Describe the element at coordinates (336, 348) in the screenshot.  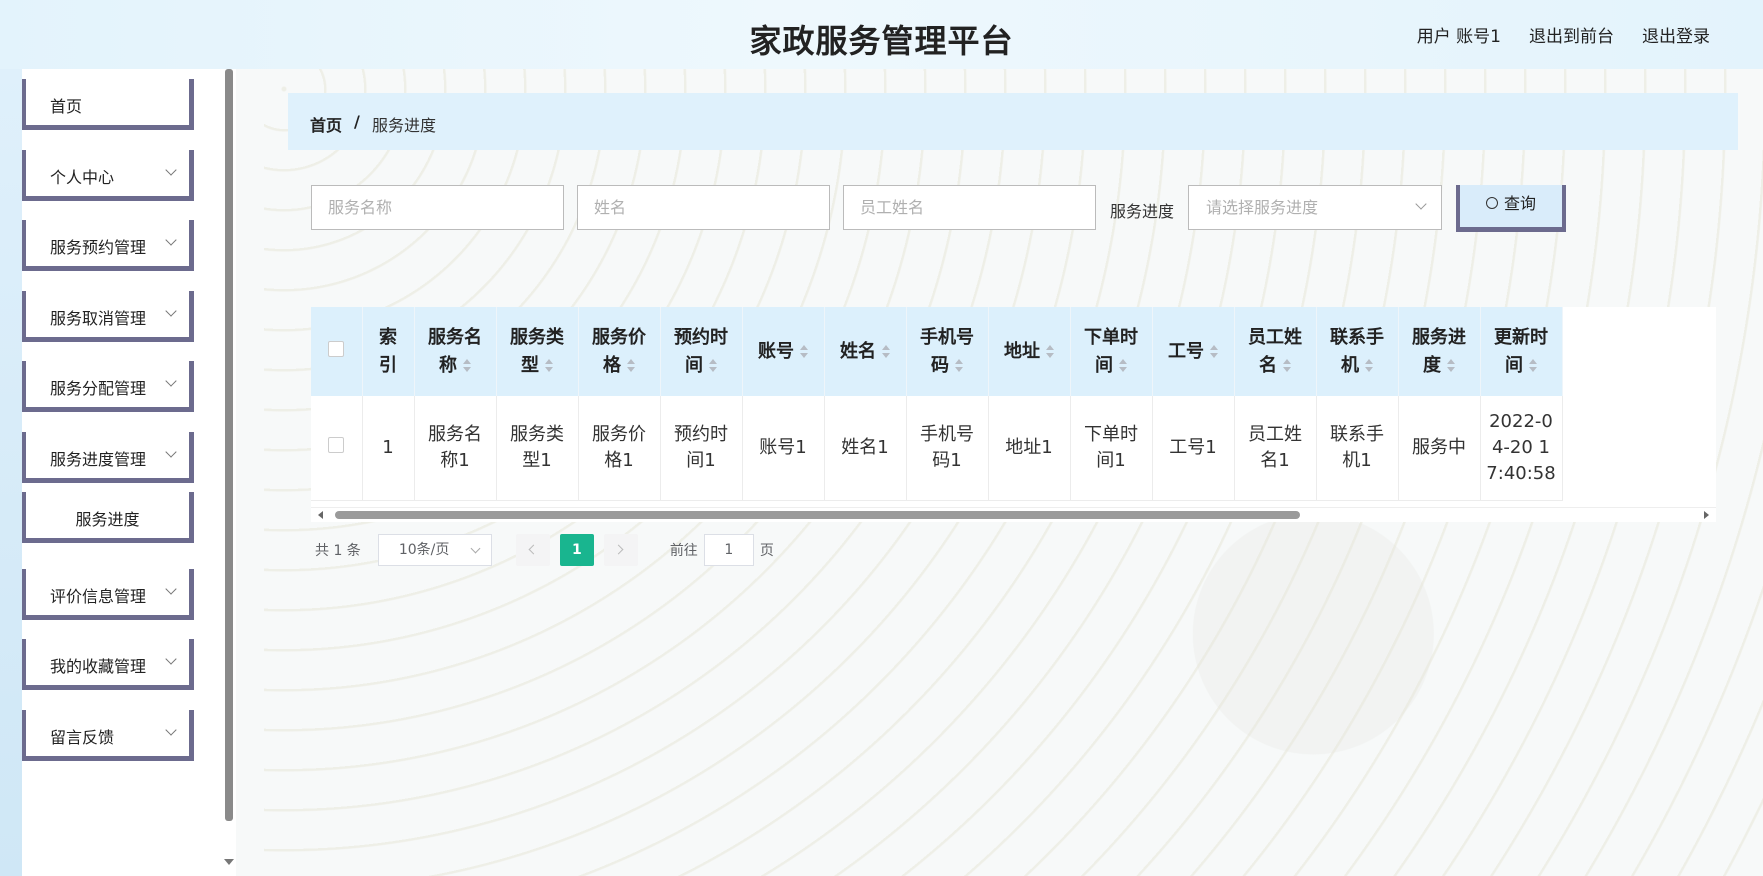
I see `select-all-checkbox` at that location.